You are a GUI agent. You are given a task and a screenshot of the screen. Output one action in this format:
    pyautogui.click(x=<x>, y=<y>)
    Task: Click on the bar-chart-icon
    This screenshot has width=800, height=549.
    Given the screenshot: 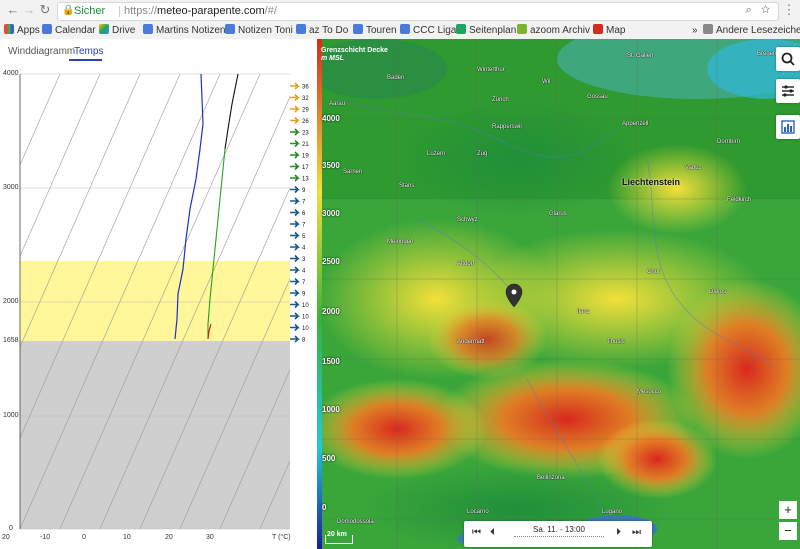 What is the action you would take?
    pyautogui.click(x=788, y=127)
    